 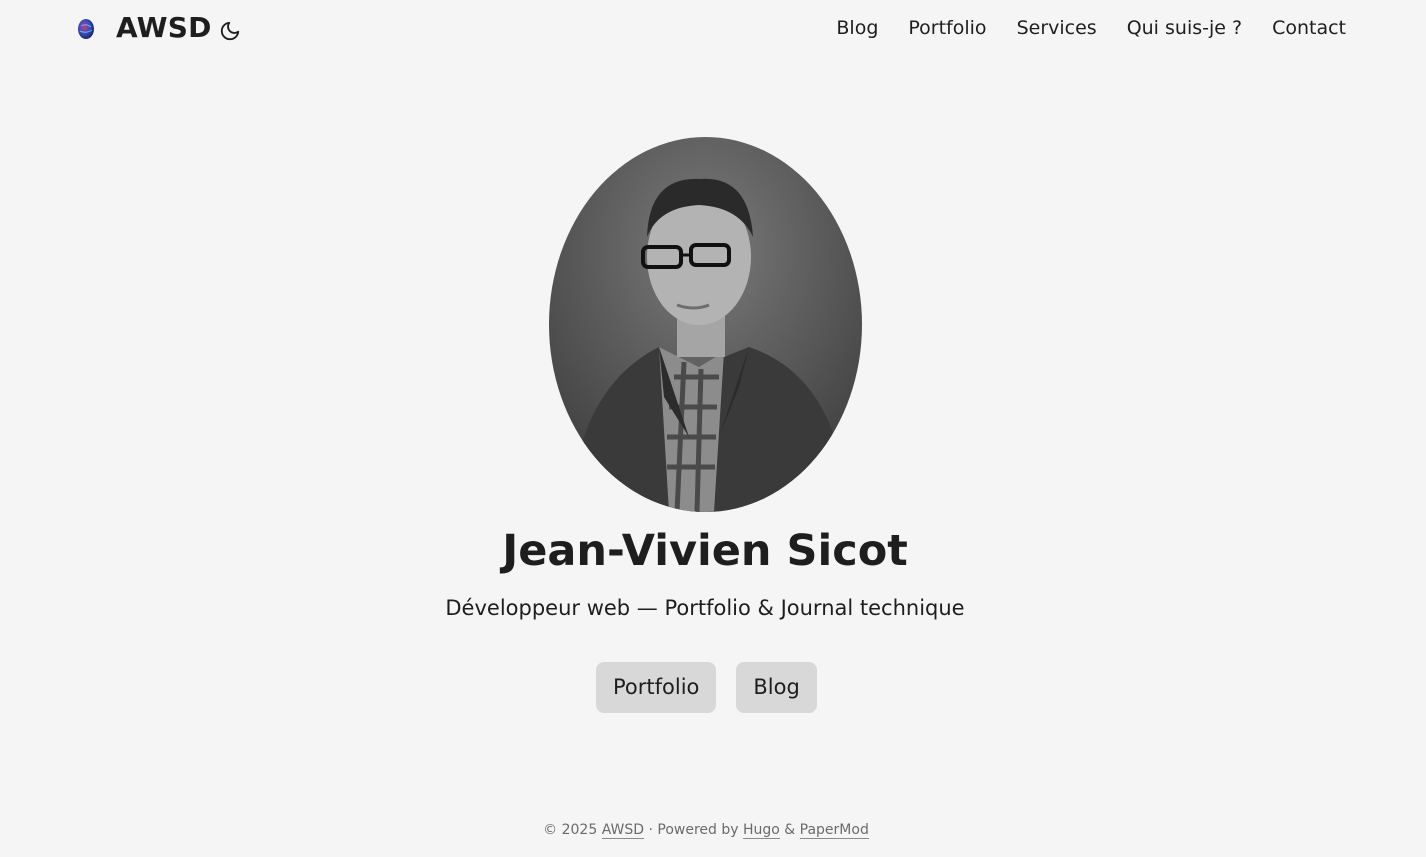 I want to click on profile-avatar, so click(x=705, y=324).